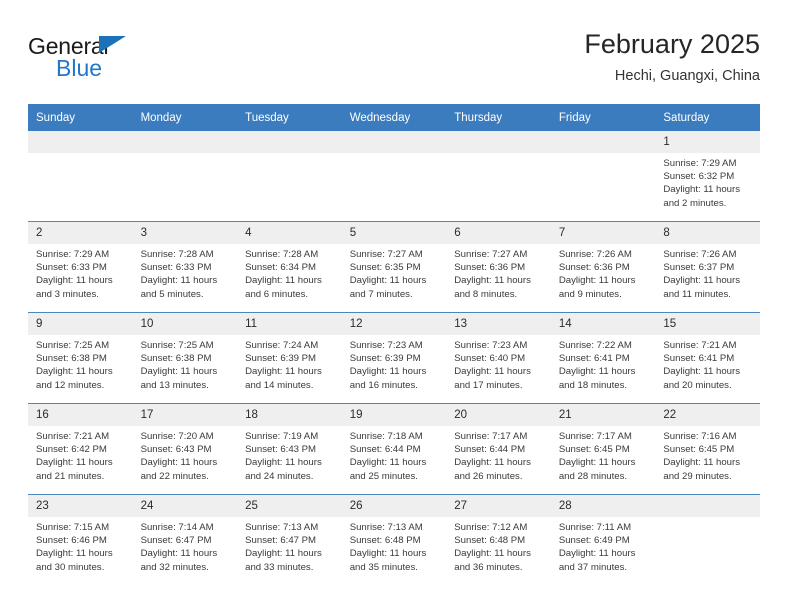 Image resolution: width=792 pixels, height=612 pixels. Describe the element at coordinates (176, 541) in the screenshot. I see `sunset-text: Sunset: 6:47 PM` at that location.